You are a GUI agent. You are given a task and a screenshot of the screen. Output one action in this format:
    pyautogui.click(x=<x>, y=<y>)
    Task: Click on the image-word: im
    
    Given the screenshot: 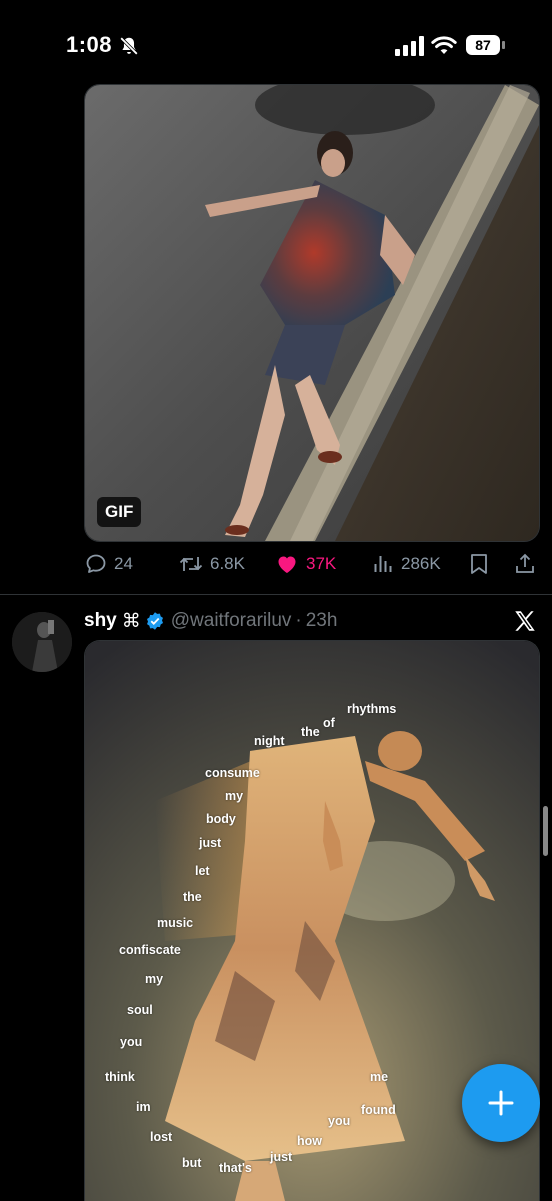 What is the action you would take?
    pyautogui.click(x=143, y=1107)
    